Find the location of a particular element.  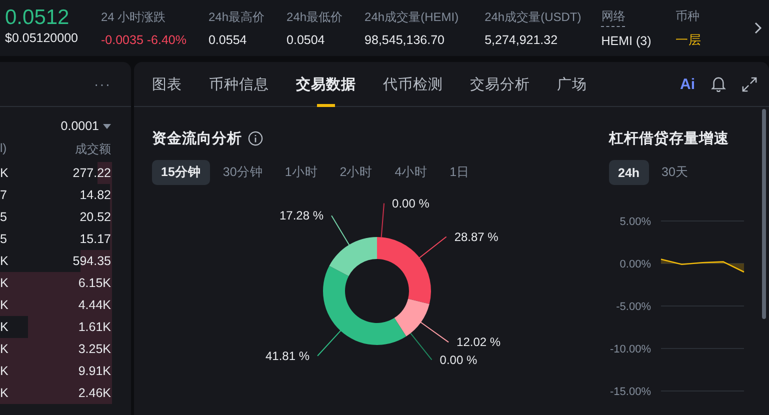

stat-value: 5,274,921.32 is located at coordinates (521, 40).